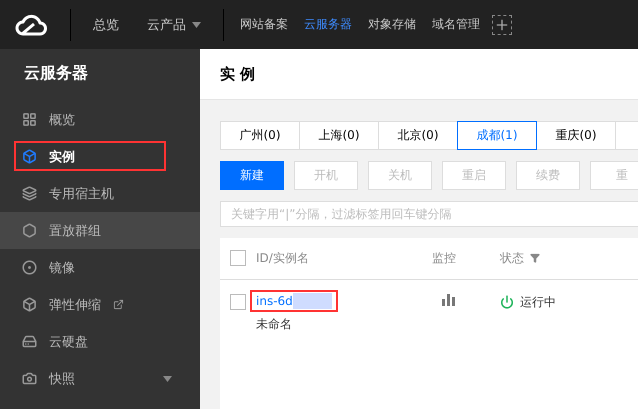  I want to click on camera-icon, so click(29, 378).